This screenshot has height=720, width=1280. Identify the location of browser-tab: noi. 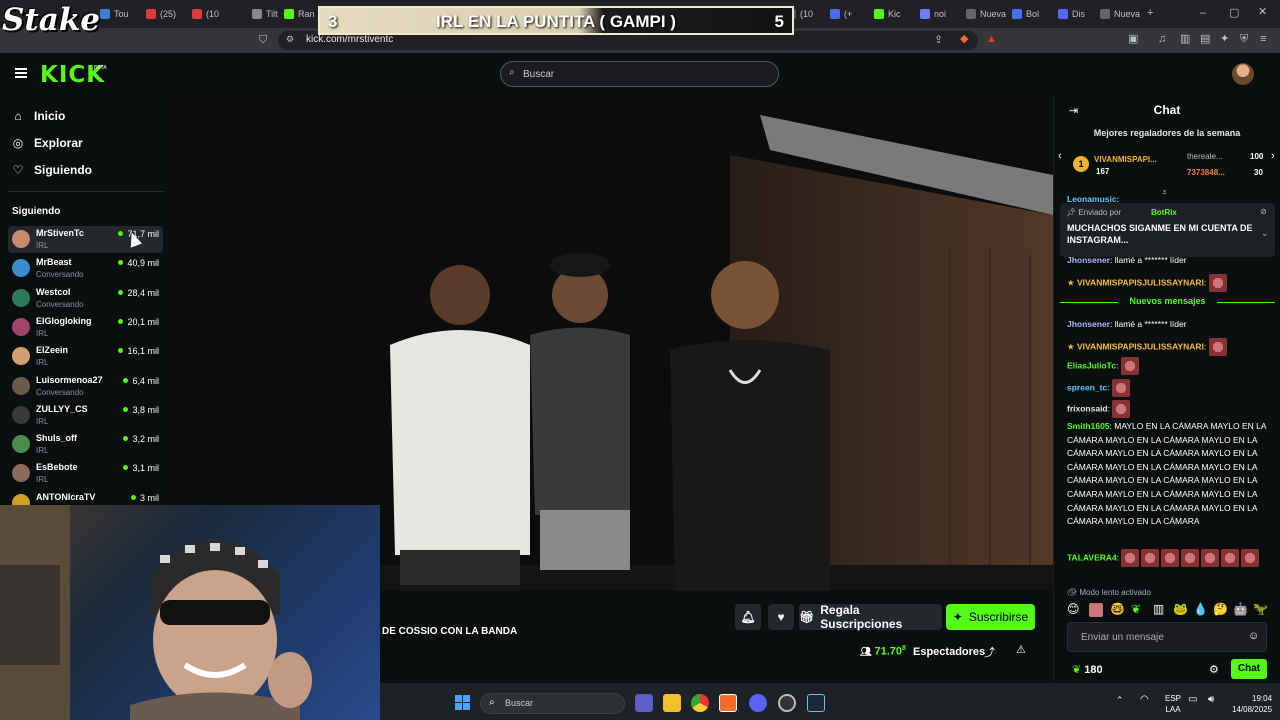
(933, 14).